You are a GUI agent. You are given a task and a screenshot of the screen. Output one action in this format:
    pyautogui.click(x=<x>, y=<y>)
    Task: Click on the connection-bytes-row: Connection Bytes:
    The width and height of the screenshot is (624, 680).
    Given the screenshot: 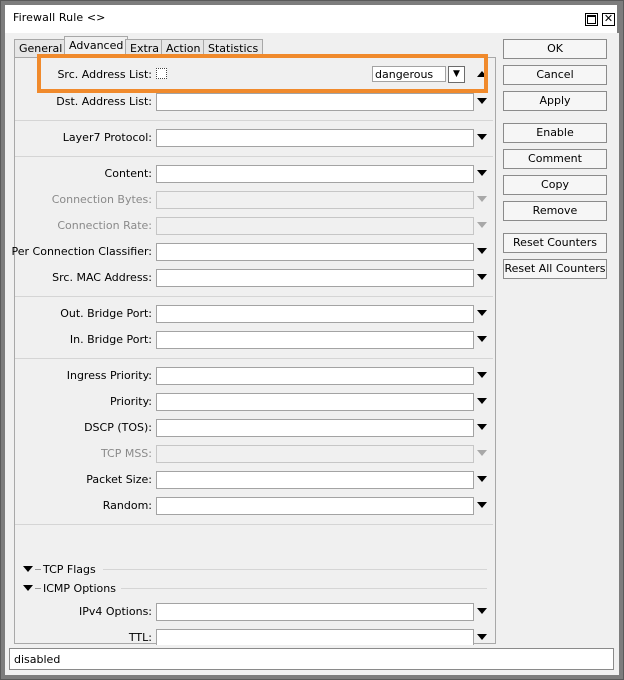 What is the action you would take?
    pyautogui.click(x=254, y=200)
    